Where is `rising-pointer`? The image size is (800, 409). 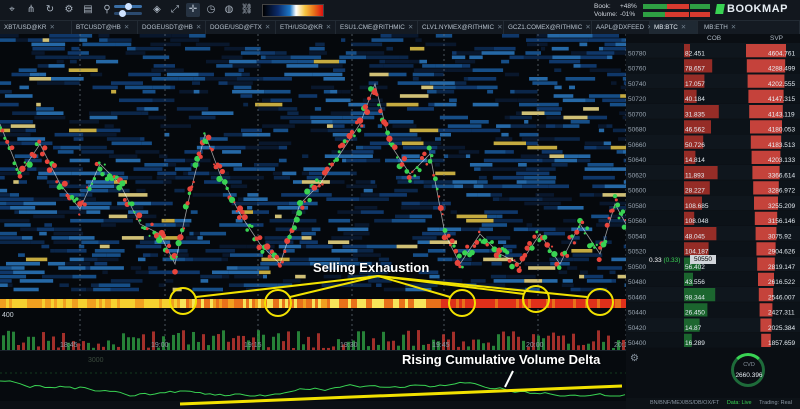 rising-pointer is located at coordinates (509, 379).